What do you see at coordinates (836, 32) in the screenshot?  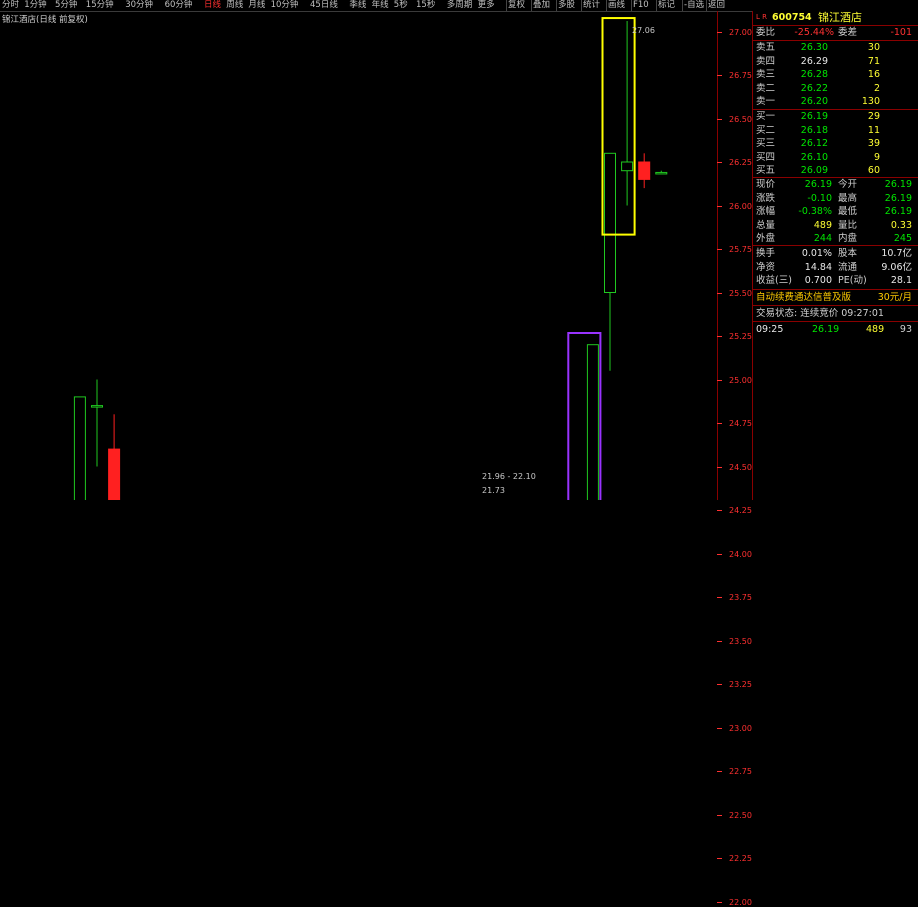 I see `weibi-row: 委比 -25.44% 委差 -101` at bounding box center [836, 32].